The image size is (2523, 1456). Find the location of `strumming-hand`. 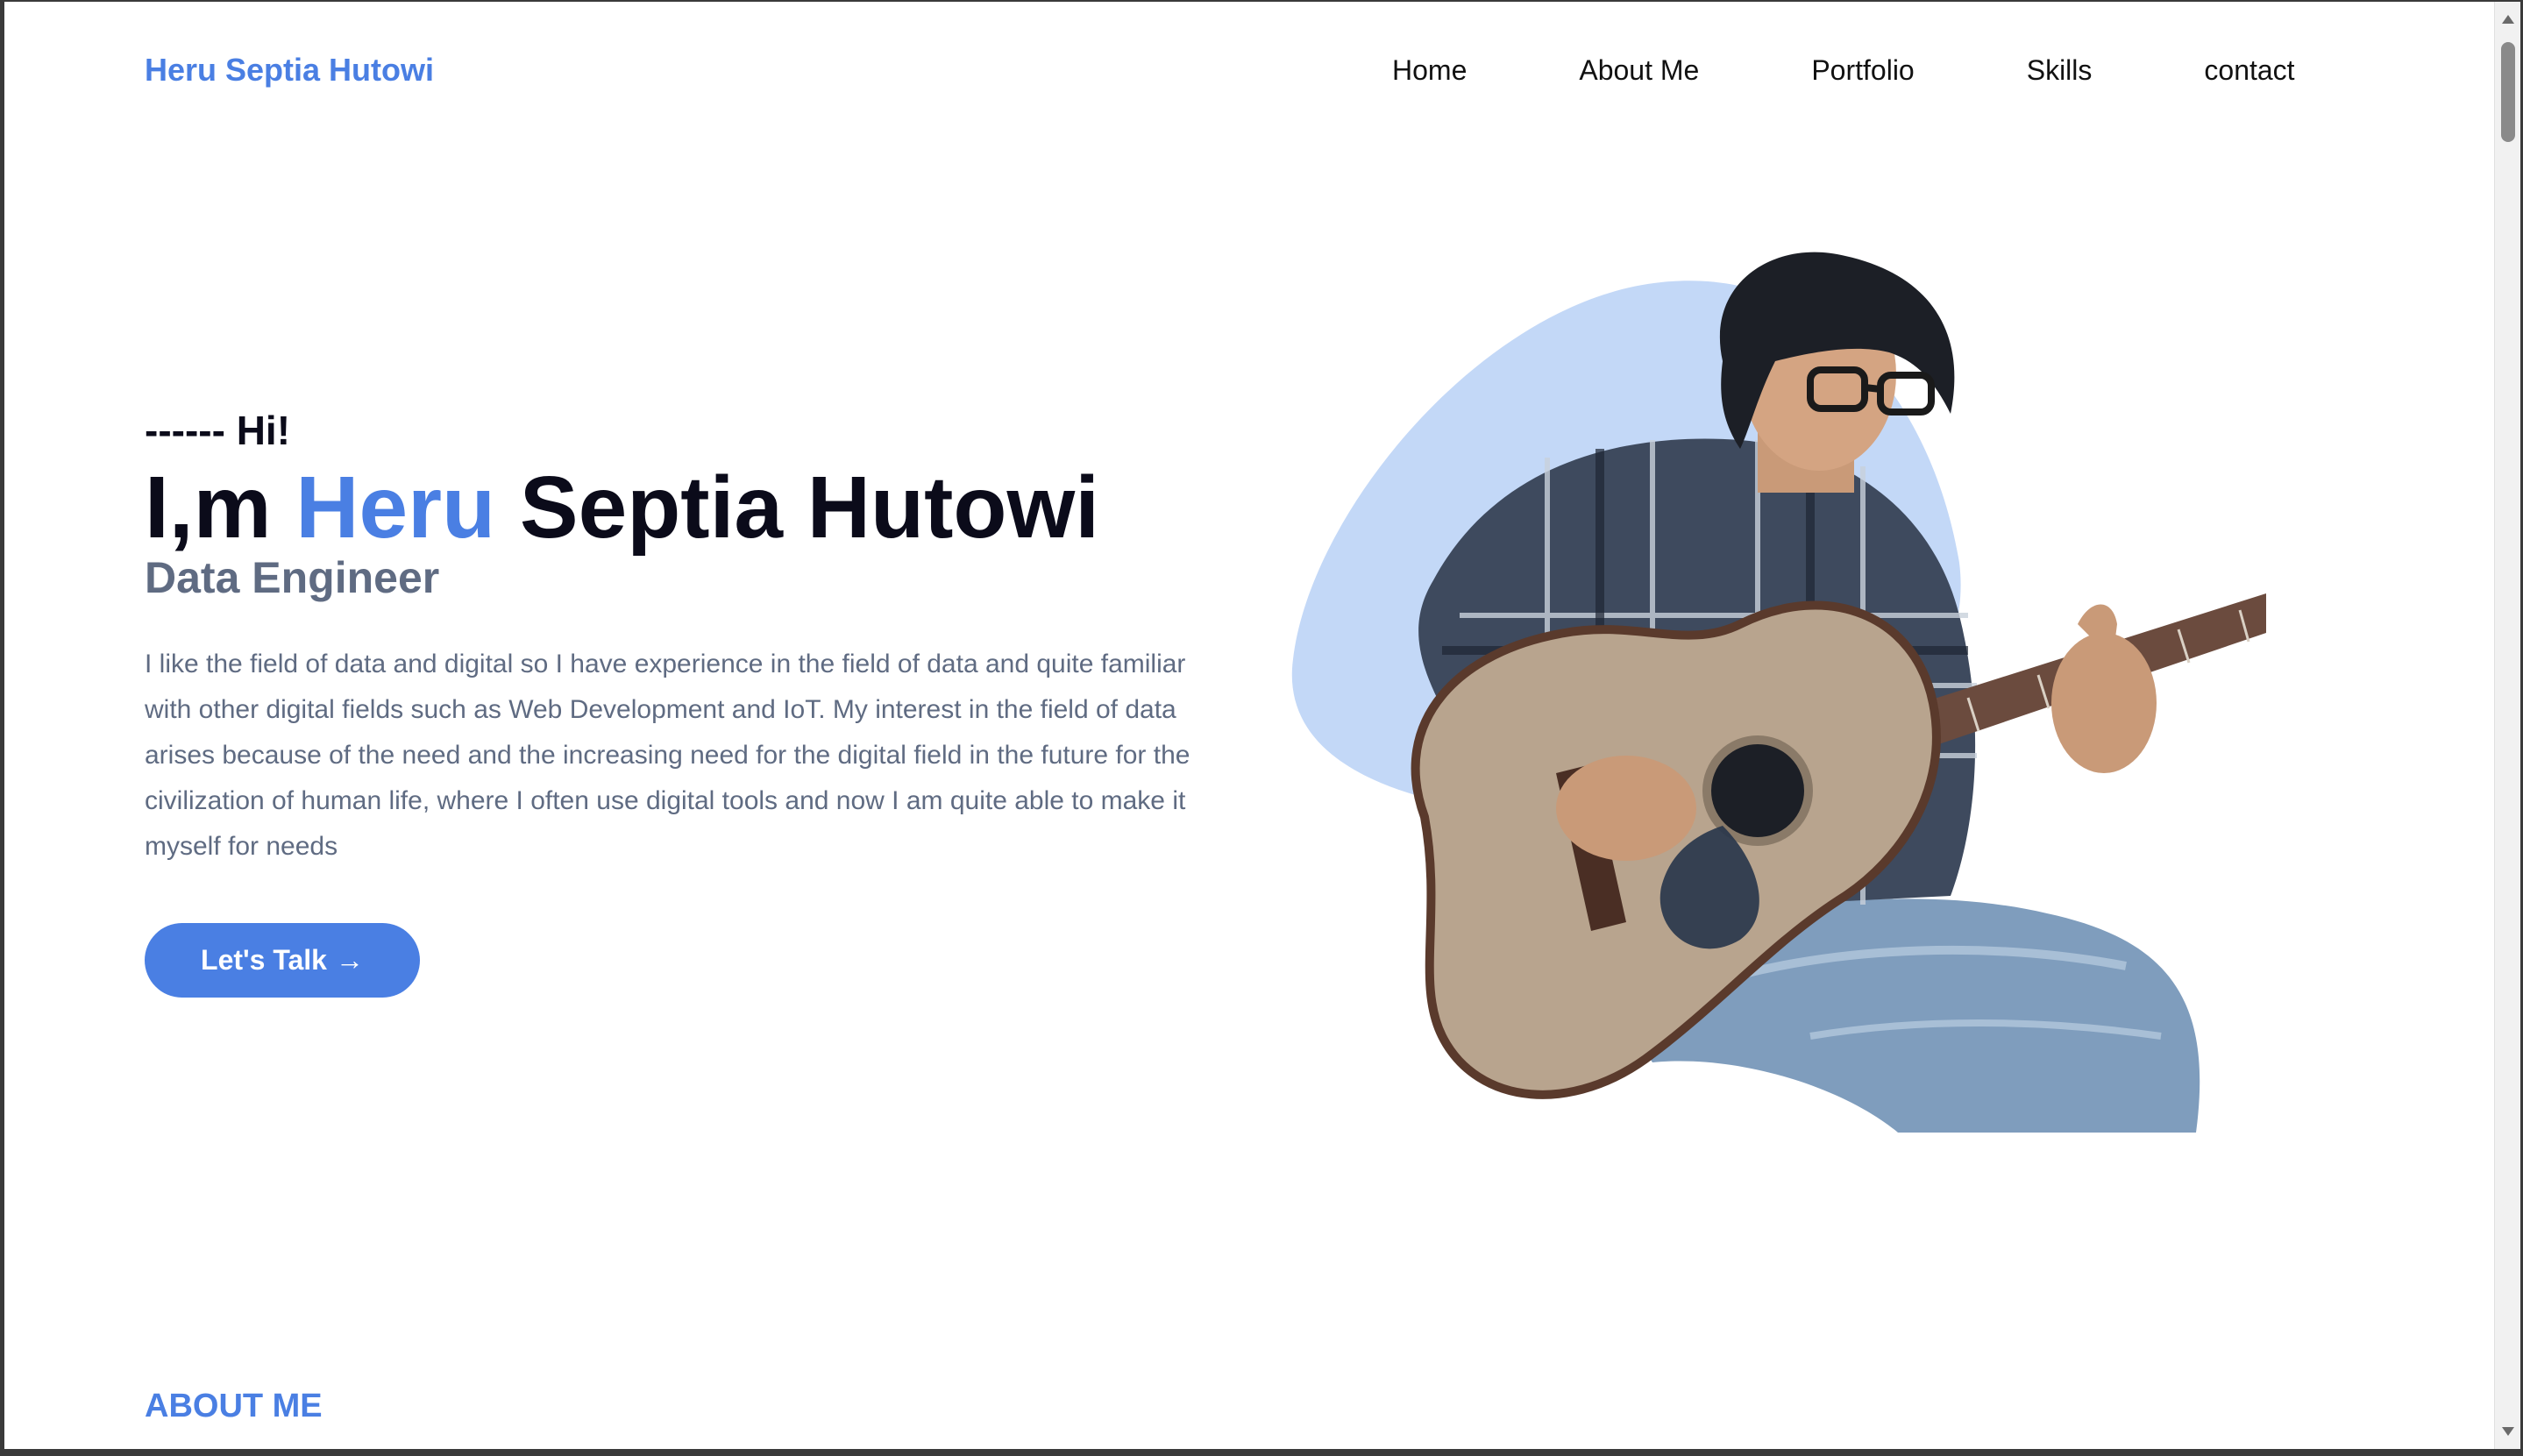

strumming-hand is located at coordinates (1626, 808).